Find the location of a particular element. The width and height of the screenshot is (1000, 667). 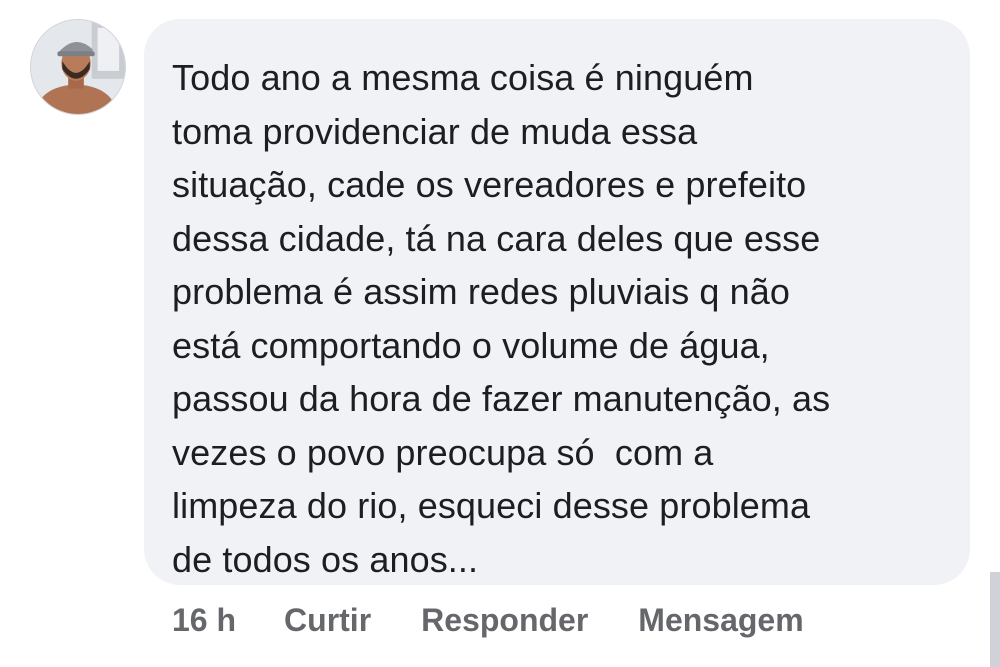

comment-text-line: limpeza do rio, esqueci desse problema is located at coordinates (491, 505).